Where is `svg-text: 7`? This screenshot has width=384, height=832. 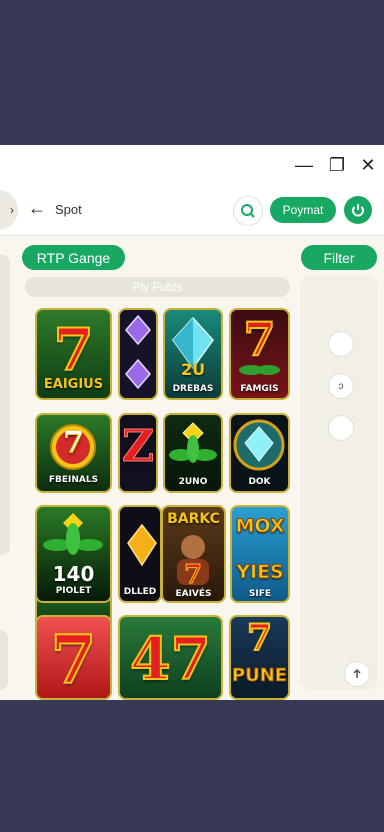 svg-text: 7 is located at coordinates (193, 573).